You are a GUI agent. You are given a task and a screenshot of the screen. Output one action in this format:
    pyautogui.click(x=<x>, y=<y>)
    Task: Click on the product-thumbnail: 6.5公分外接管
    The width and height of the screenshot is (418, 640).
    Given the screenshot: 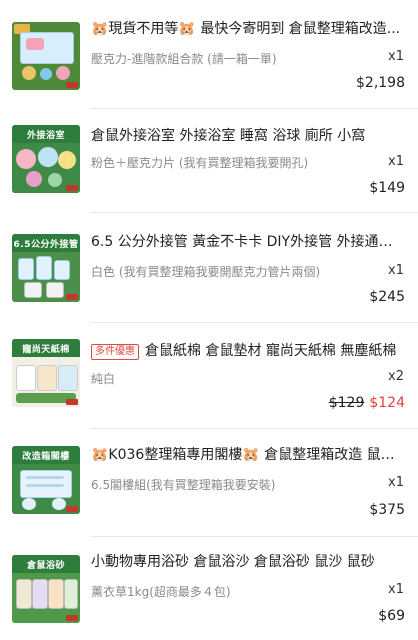 What is the action you would take?
    pyautogui.click(x=46, y=268)
    